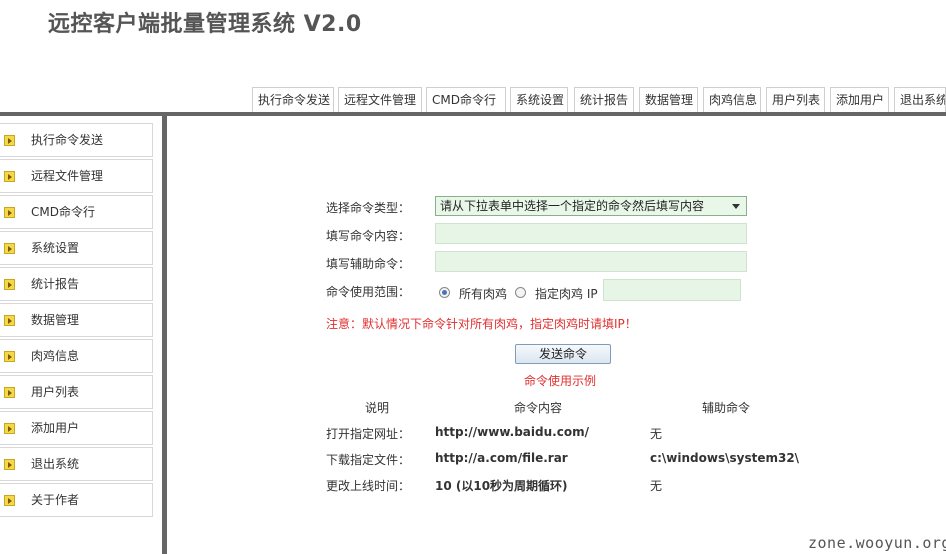 This screenshot has height=554, width=946. Describe the element at coordinates (55, 464) in the screenshot. I see `sidebar-item-label: 退出系统` at that location.